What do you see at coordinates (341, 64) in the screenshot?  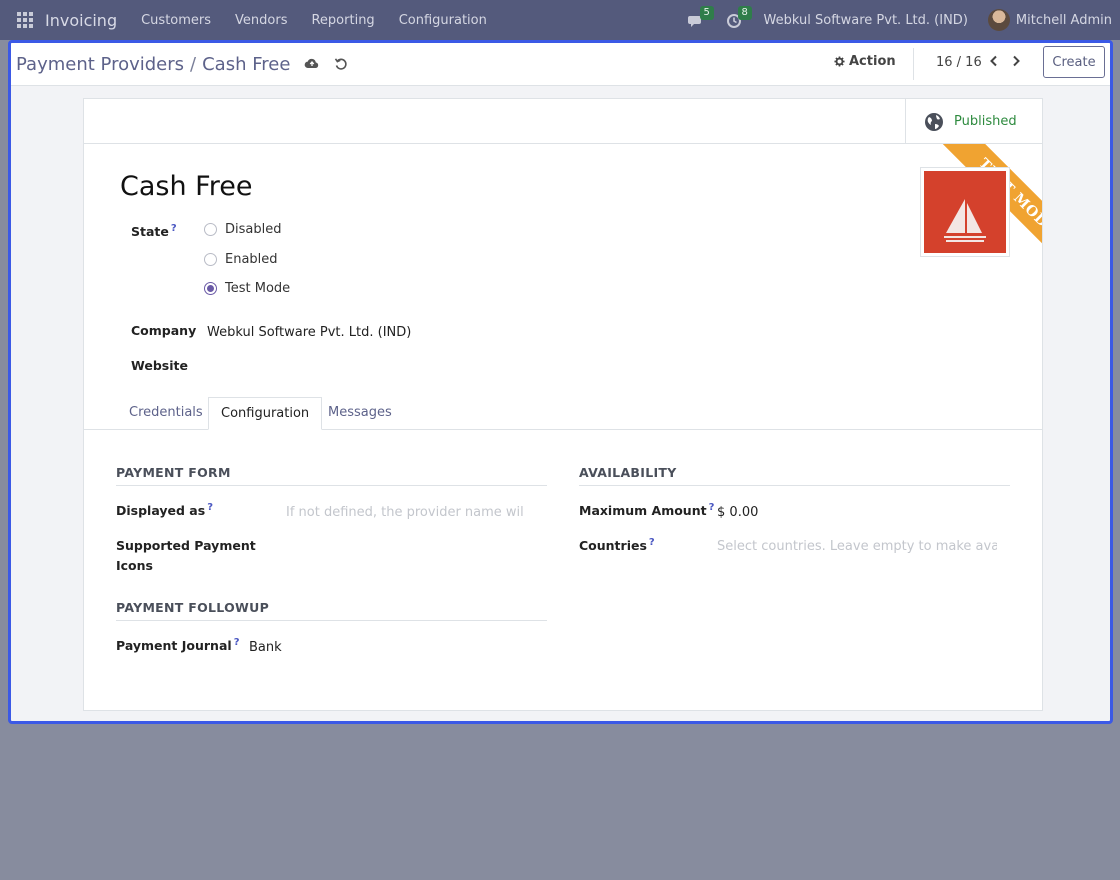 I see `discard-undo-icon` at bounding box center [341, 64].